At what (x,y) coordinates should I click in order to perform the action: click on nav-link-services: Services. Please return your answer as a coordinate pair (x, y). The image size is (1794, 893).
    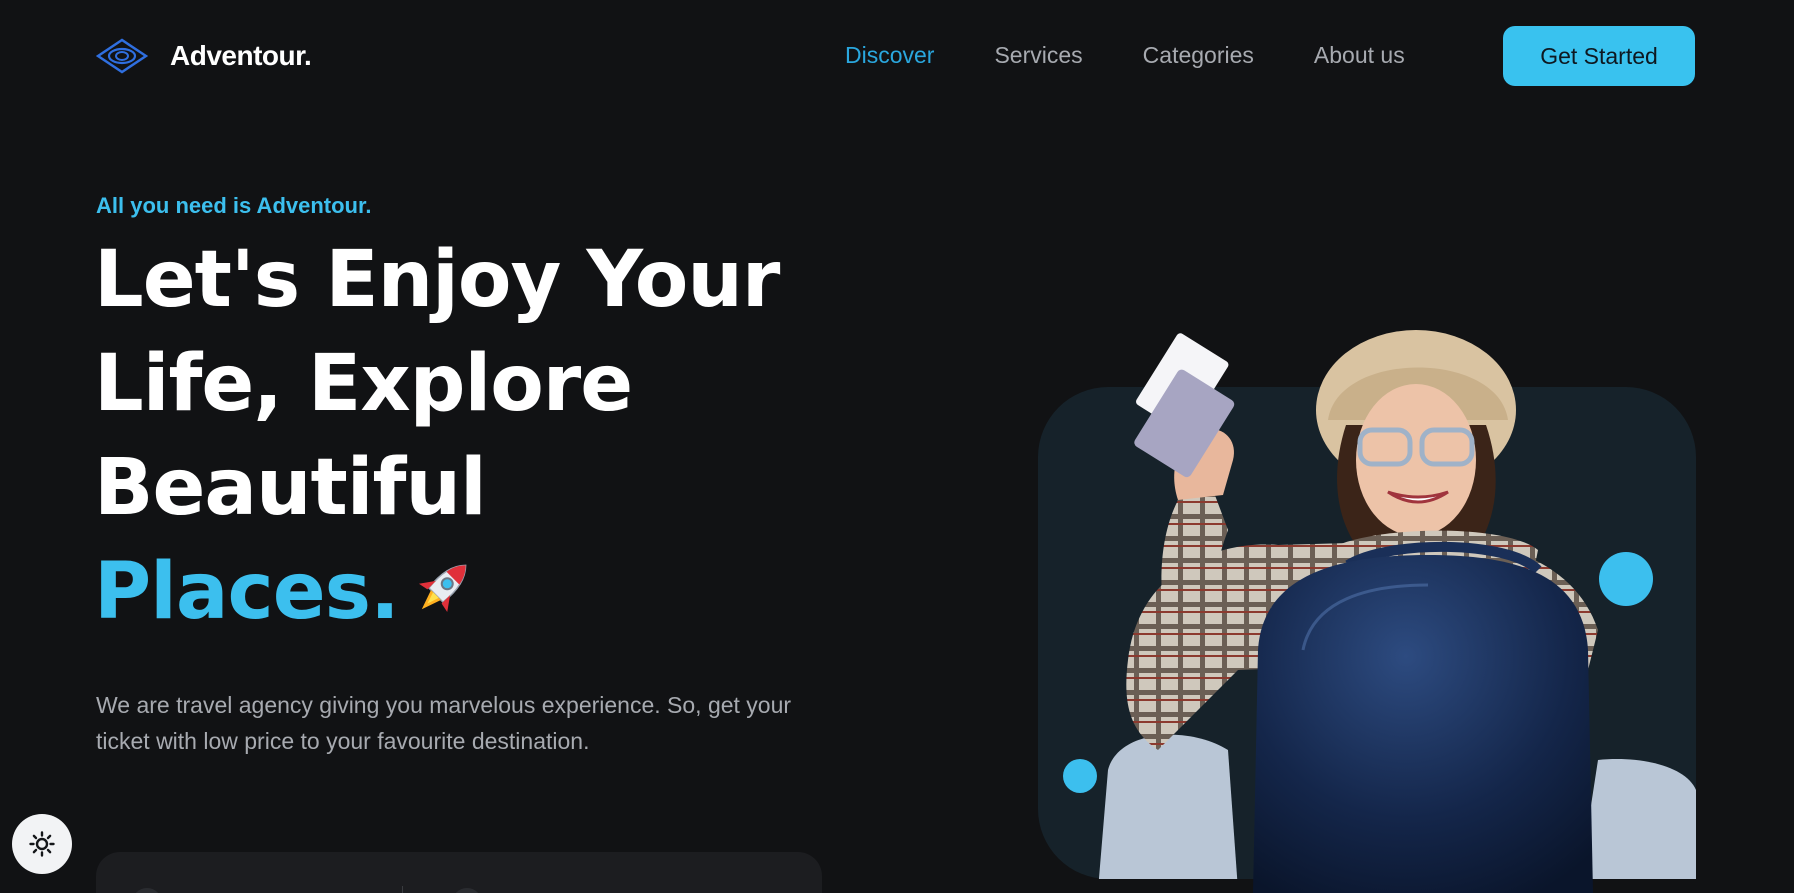
    Looking at the image, I should click on (1038, 55).